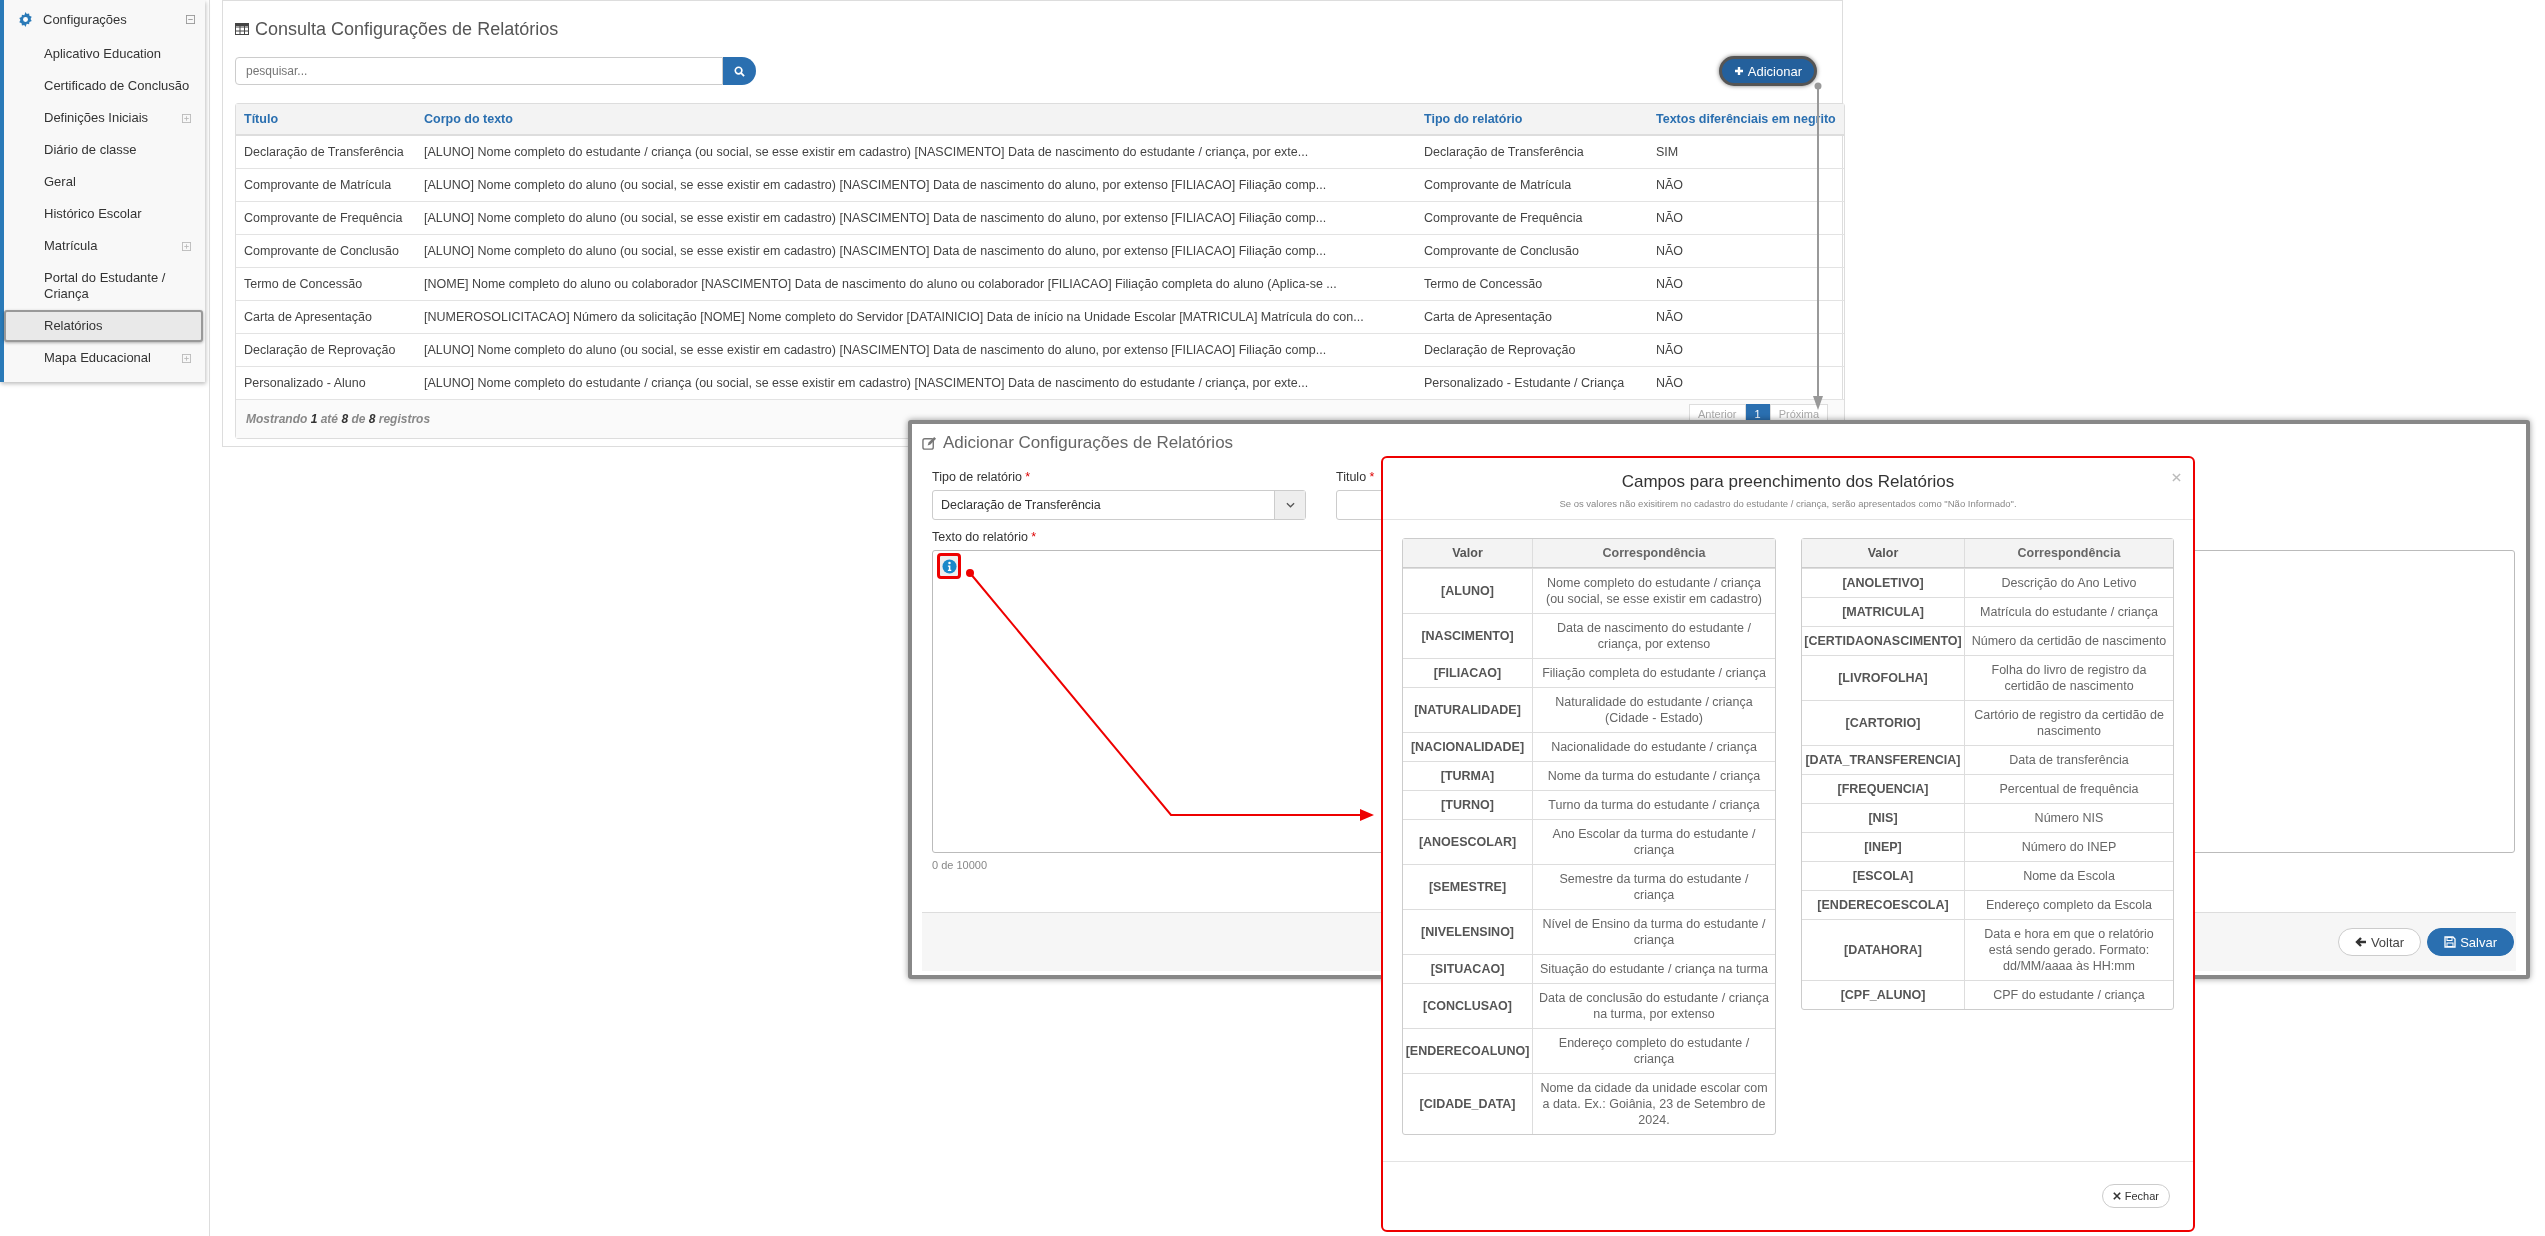 Image resolution: width=2545 pixels, height=1236 pixels. I want to click on sidebar-item: Geral, so click(103, 182).